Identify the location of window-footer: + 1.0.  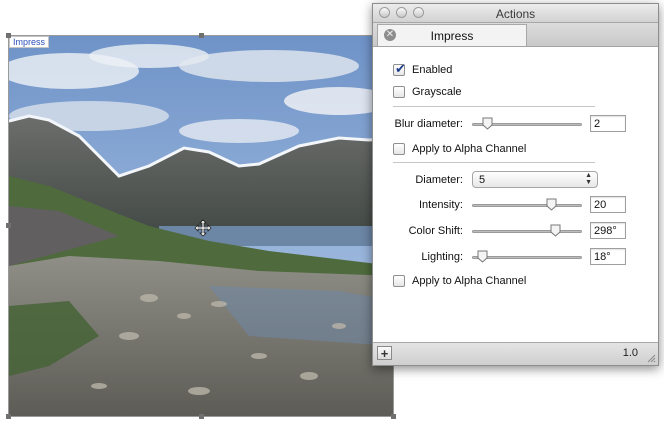
(515, 353).